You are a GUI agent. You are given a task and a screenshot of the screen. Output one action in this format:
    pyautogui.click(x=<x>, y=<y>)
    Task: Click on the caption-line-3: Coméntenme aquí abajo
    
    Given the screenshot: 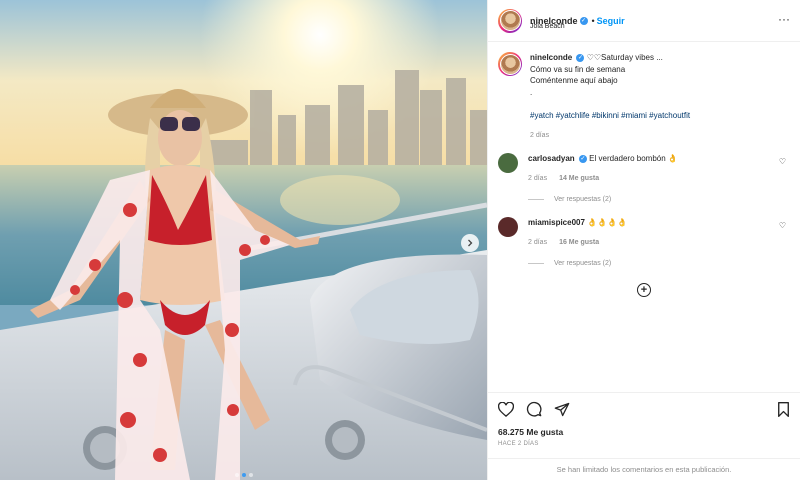 What is the action you would take?
    pyautogui.click(x=574, y=80)
    